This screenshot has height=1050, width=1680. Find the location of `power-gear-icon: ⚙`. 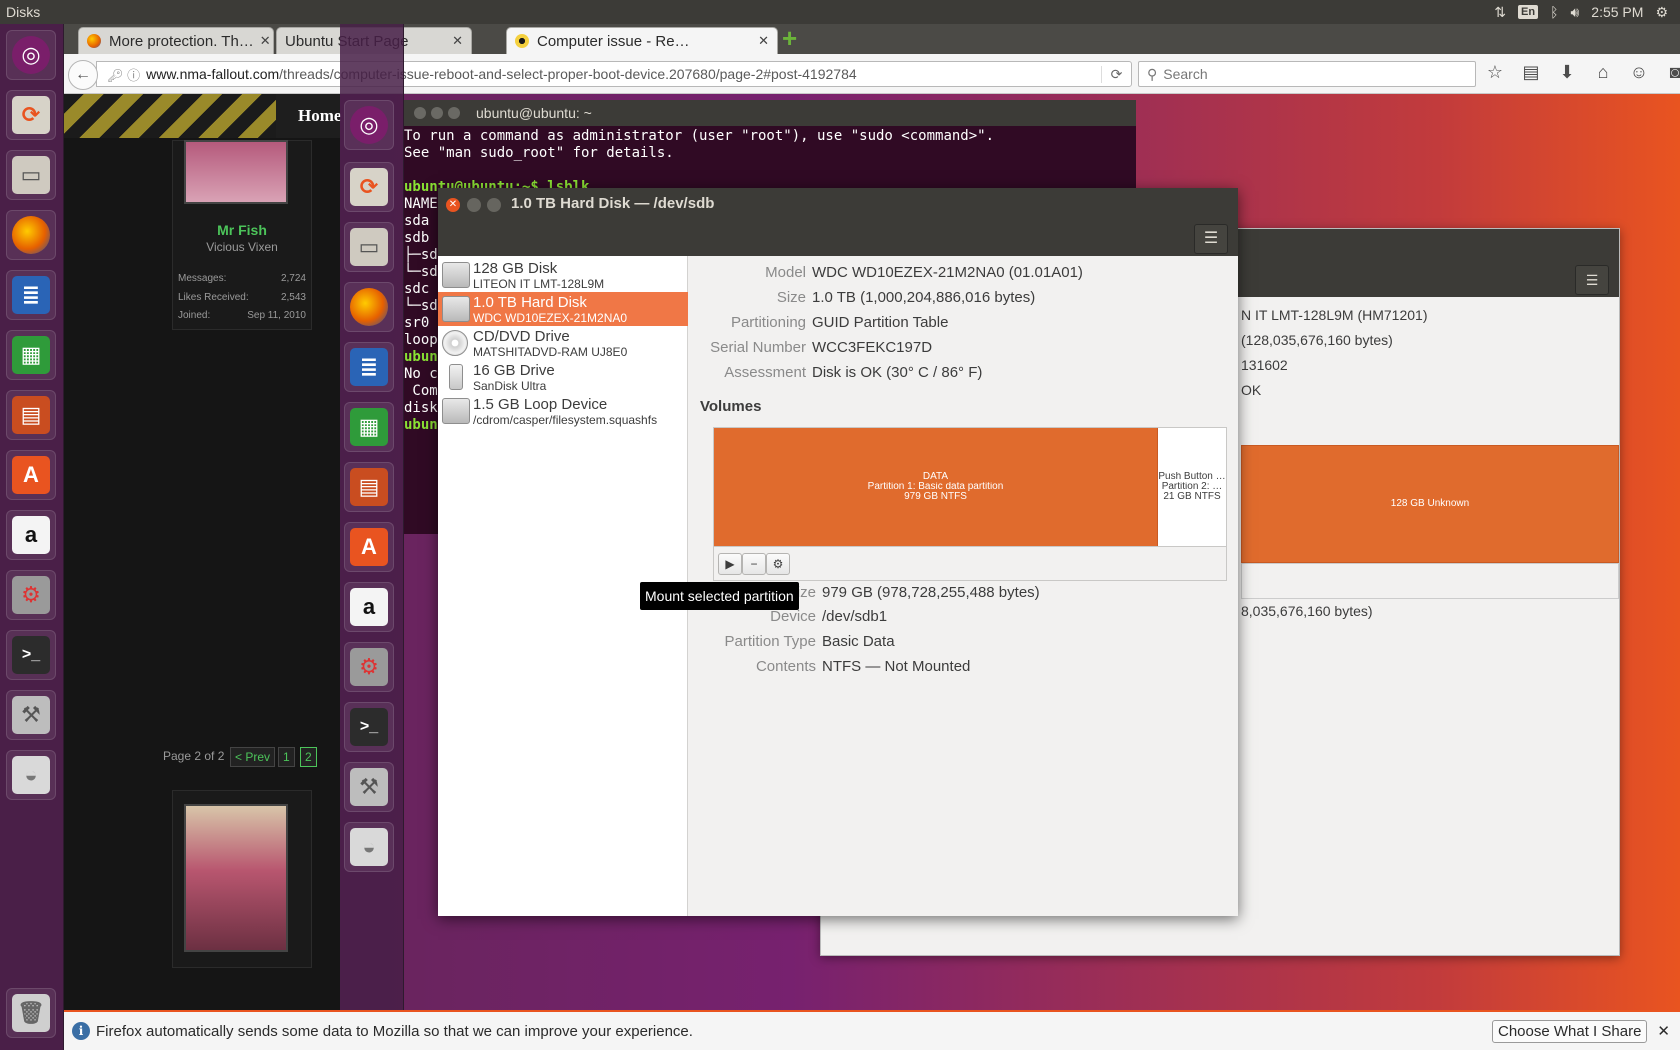

power-gear-icon: ⚙ is located at coordinates (1661, 12).